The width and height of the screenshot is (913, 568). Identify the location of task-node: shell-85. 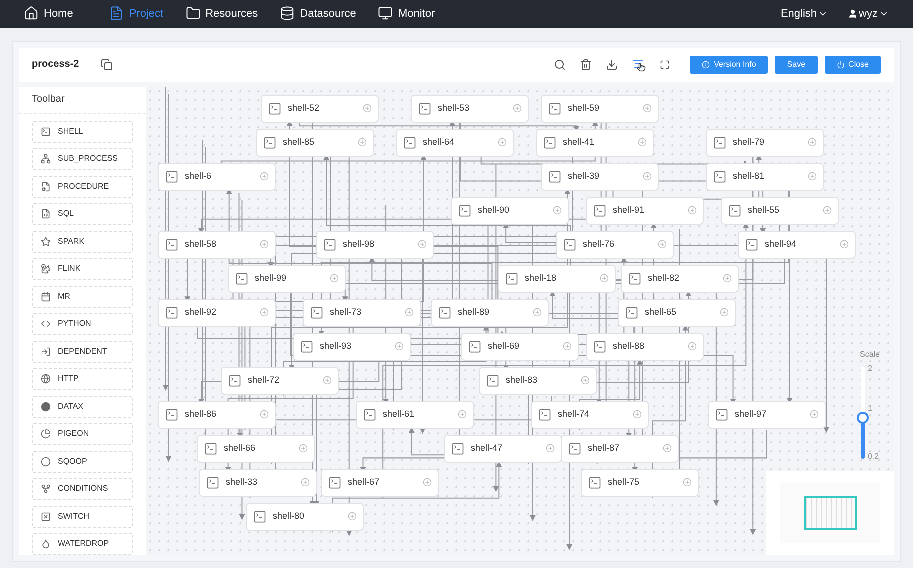
(315, 142).